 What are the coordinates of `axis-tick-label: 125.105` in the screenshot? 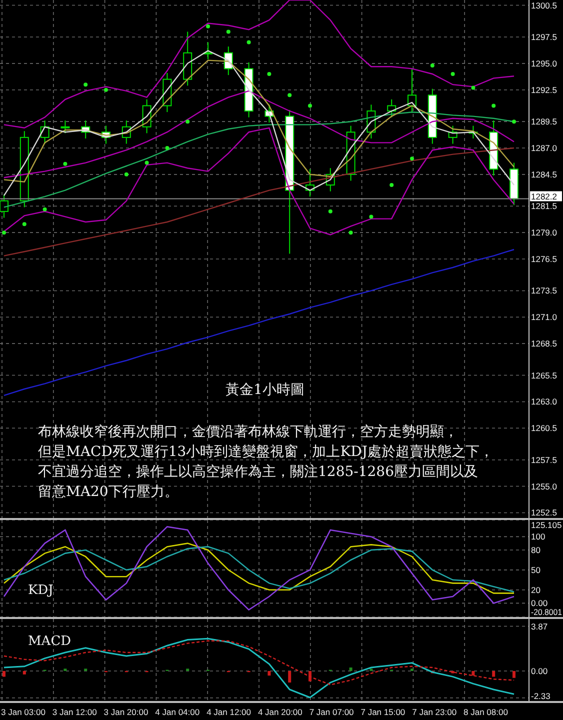 It's located at (546, 525).